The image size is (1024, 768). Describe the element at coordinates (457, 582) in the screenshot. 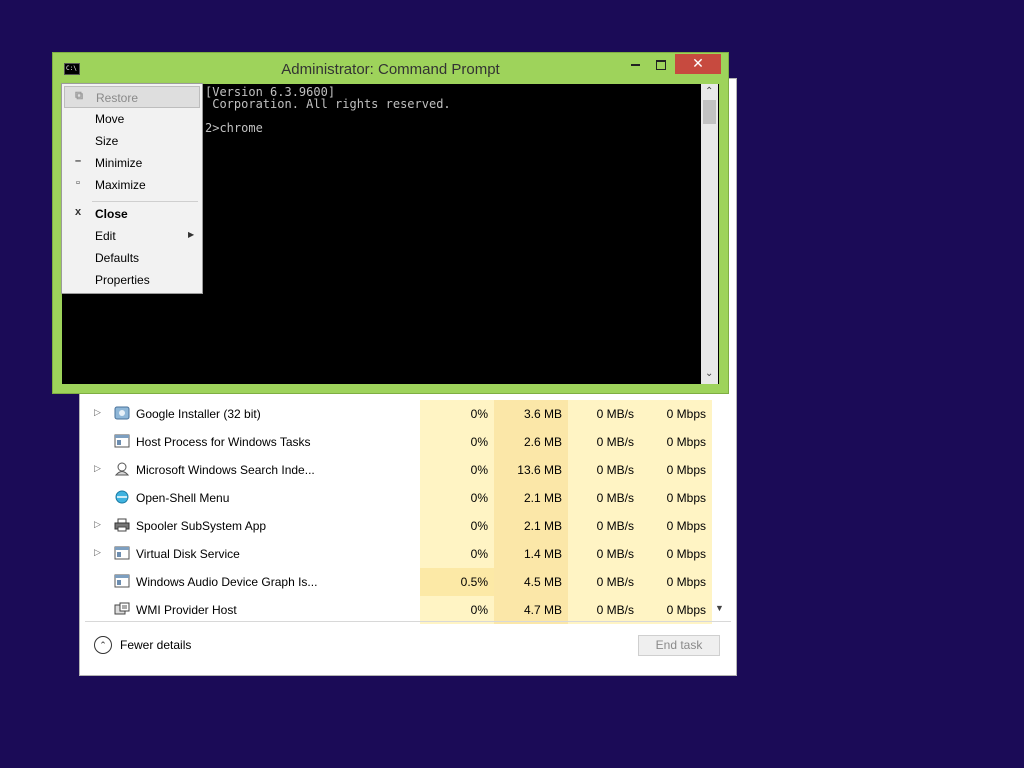

I see `cpu-cell: 0.5%` at that location.